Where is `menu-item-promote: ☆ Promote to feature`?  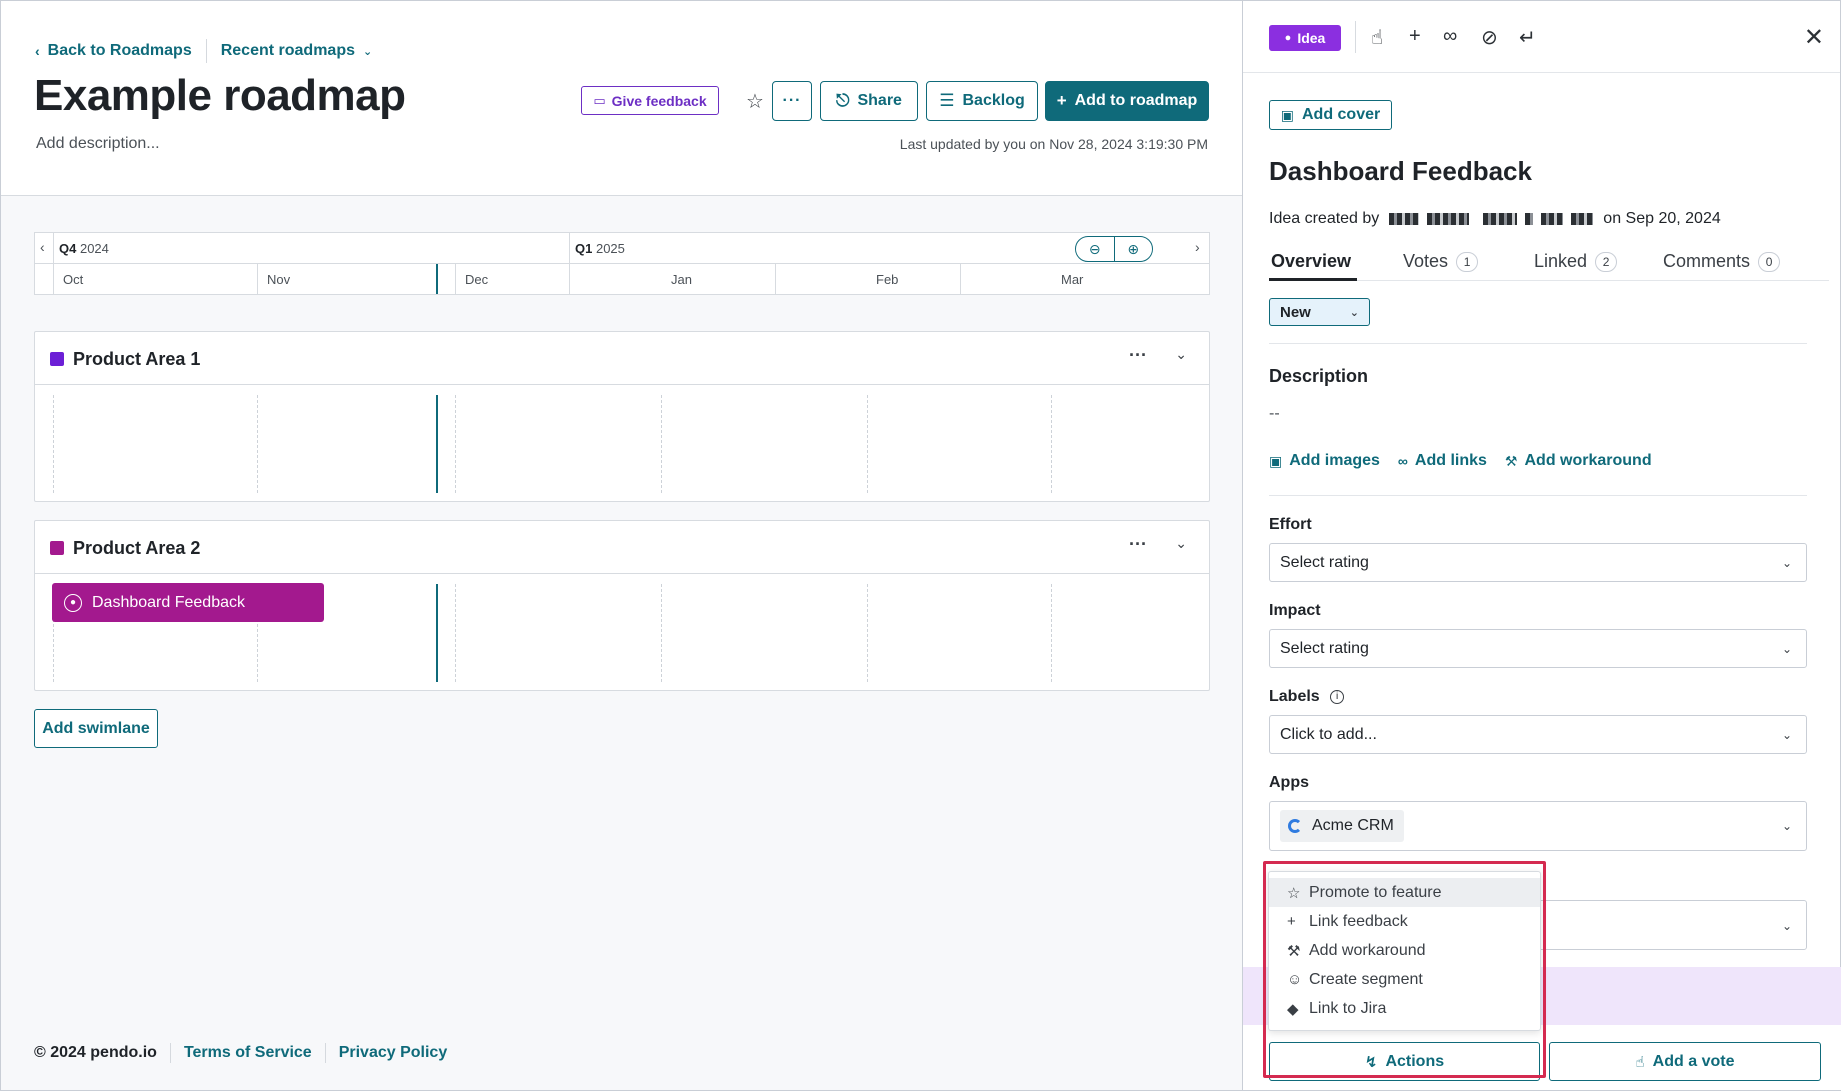
menu-item-promote: ☆ Promote to feature is located at coordinates (1404, 892).